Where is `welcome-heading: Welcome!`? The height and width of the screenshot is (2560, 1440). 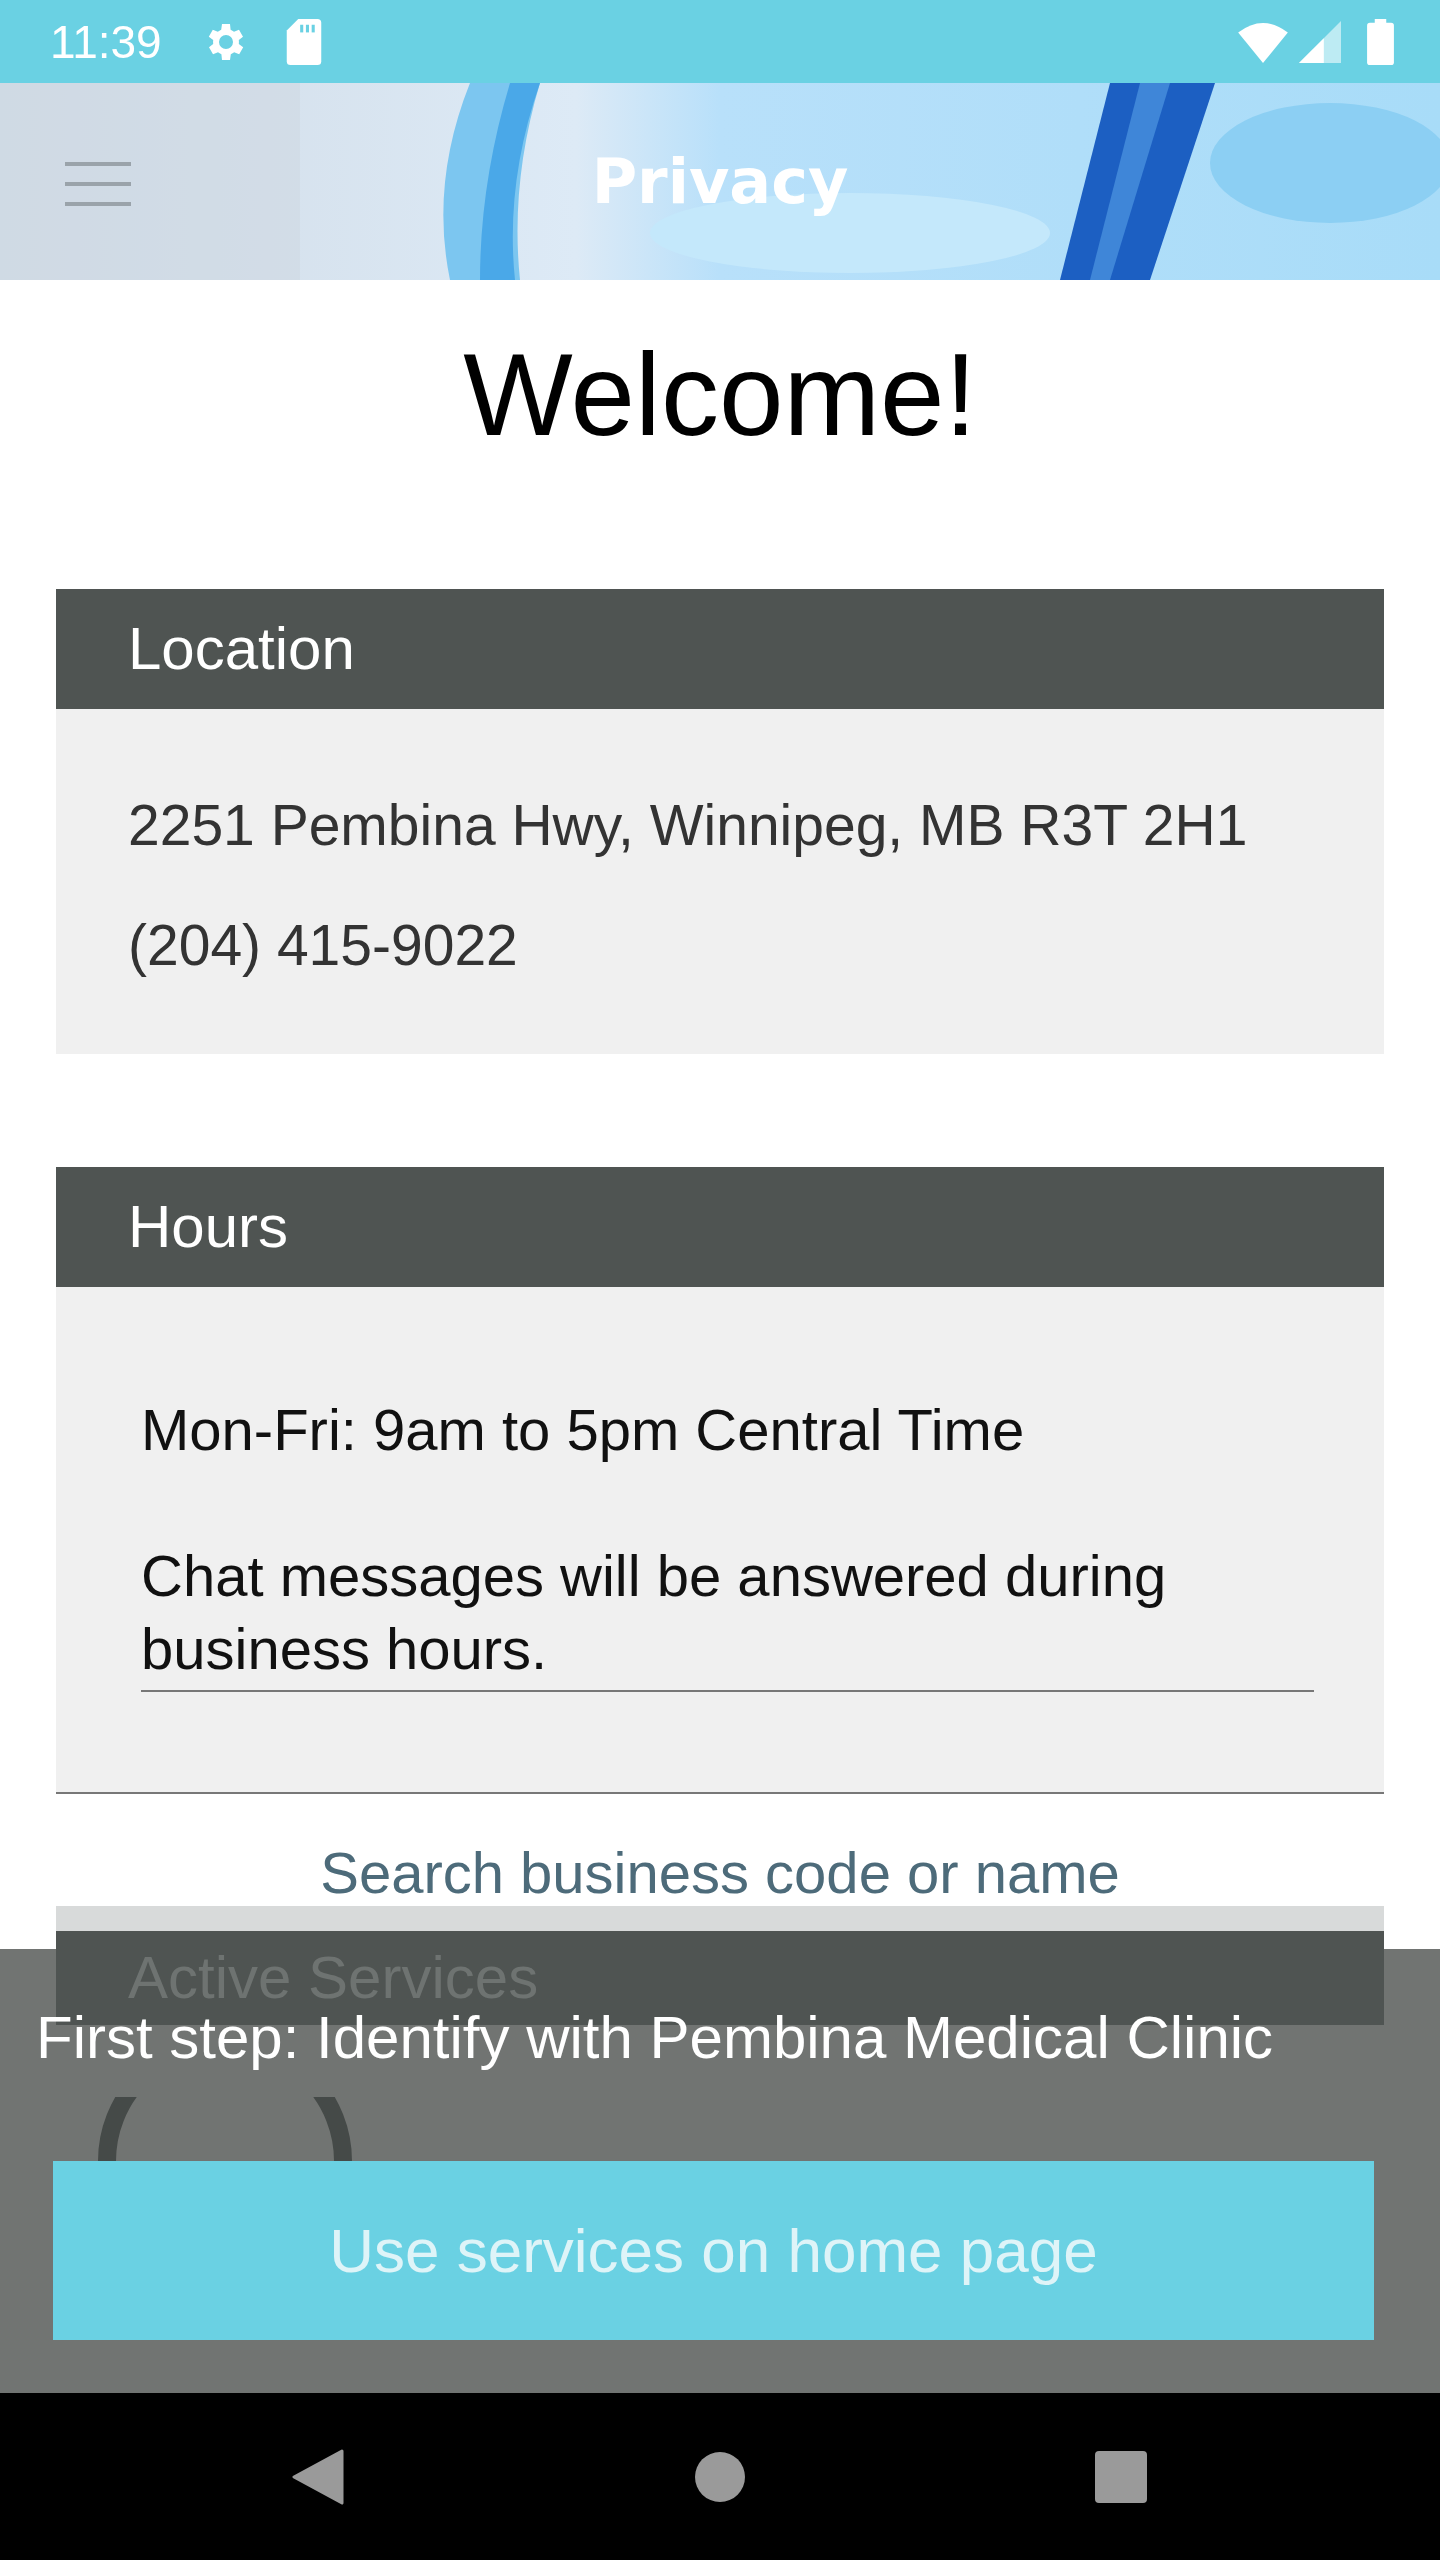
welcome-heading: Welcome! is located at coordinates (720, 395).